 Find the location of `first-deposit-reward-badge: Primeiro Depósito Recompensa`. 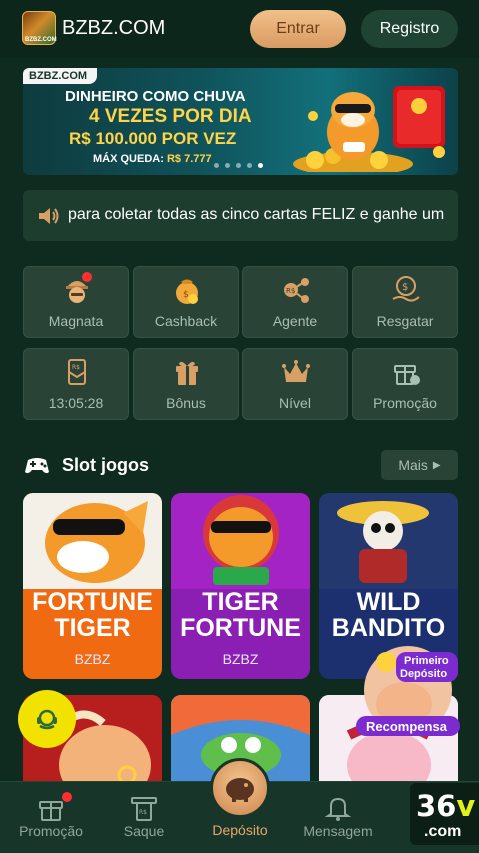

first-deposit-reward-badge: Primeiro Depósito Recompensa is located at coordinates (408, 695).